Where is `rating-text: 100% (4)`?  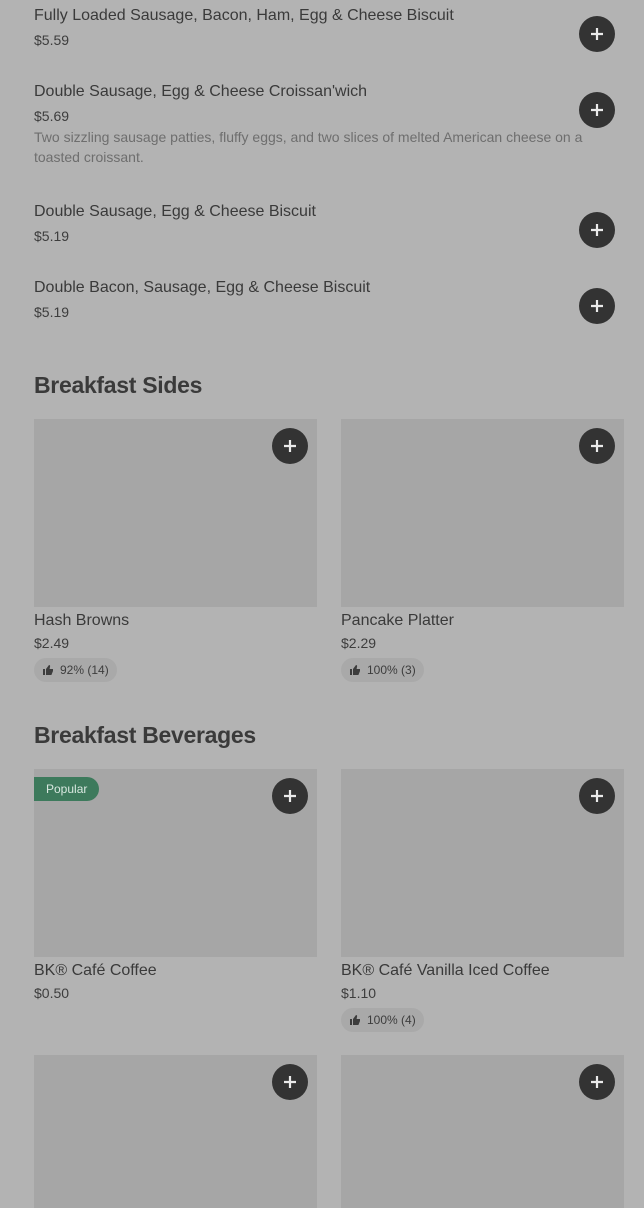 rating-text: 100% (4) is located at coordinates (391, 1020).